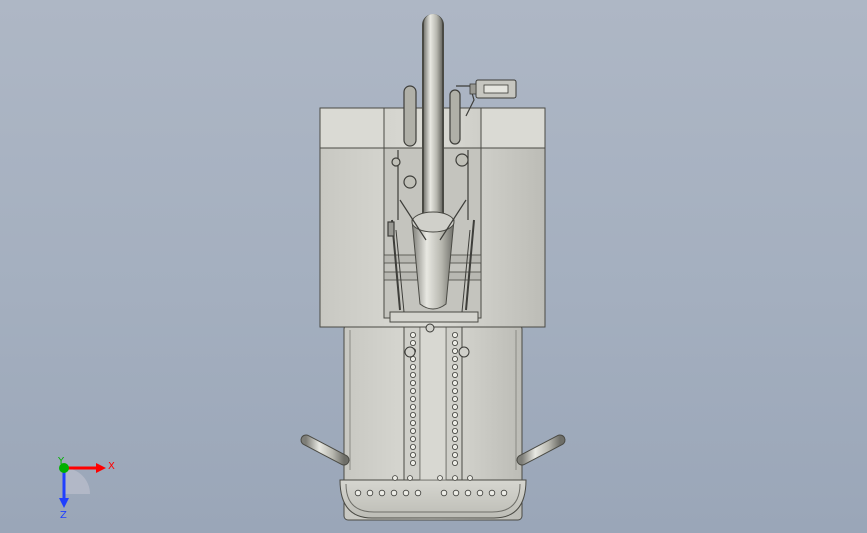 This screenshot has width=867, height=533. Describe the element at coordinates (433, 400) in the screenshot. I see `perforated-rails` at that location.